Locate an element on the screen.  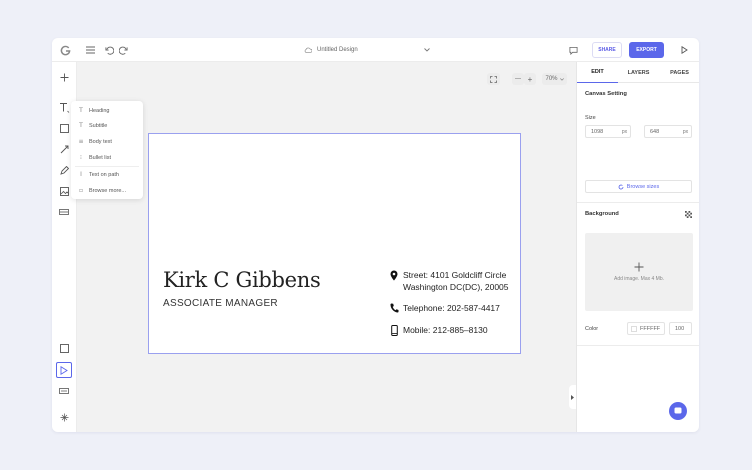
plus-icon is located at coordinates (639, 267).